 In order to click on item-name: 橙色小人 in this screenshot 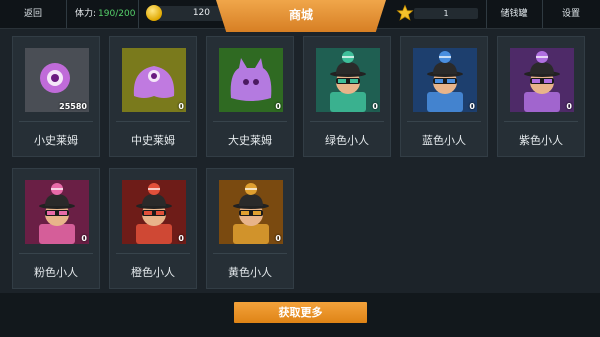, I will do `click(153, 272)`.